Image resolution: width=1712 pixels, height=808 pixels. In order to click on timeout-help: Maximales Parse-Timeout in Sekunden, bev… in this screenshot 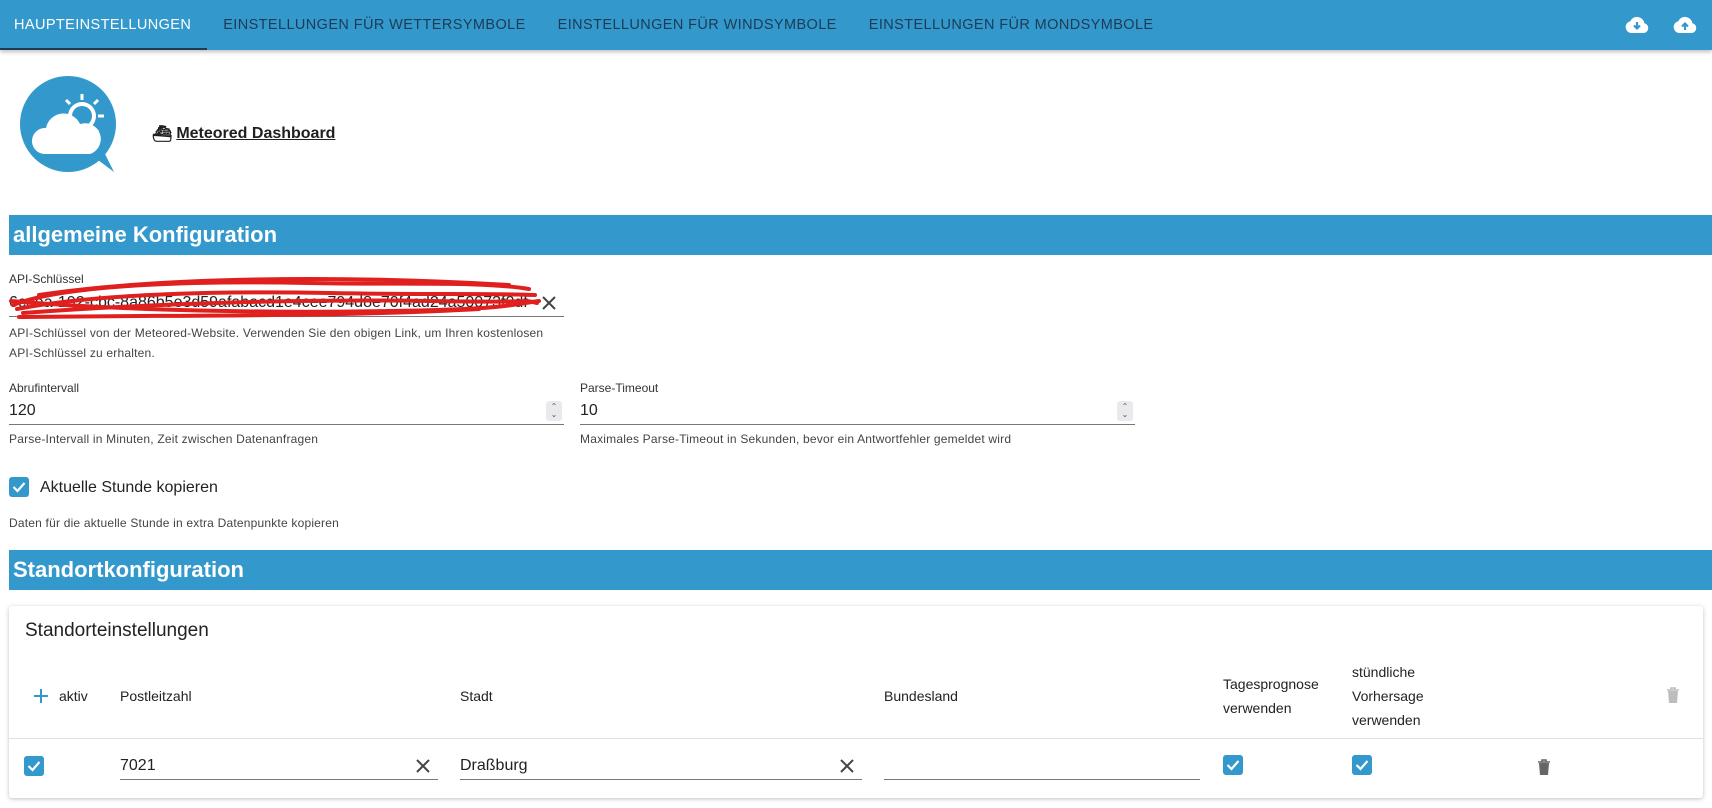, I will do `click(796, 439)`.